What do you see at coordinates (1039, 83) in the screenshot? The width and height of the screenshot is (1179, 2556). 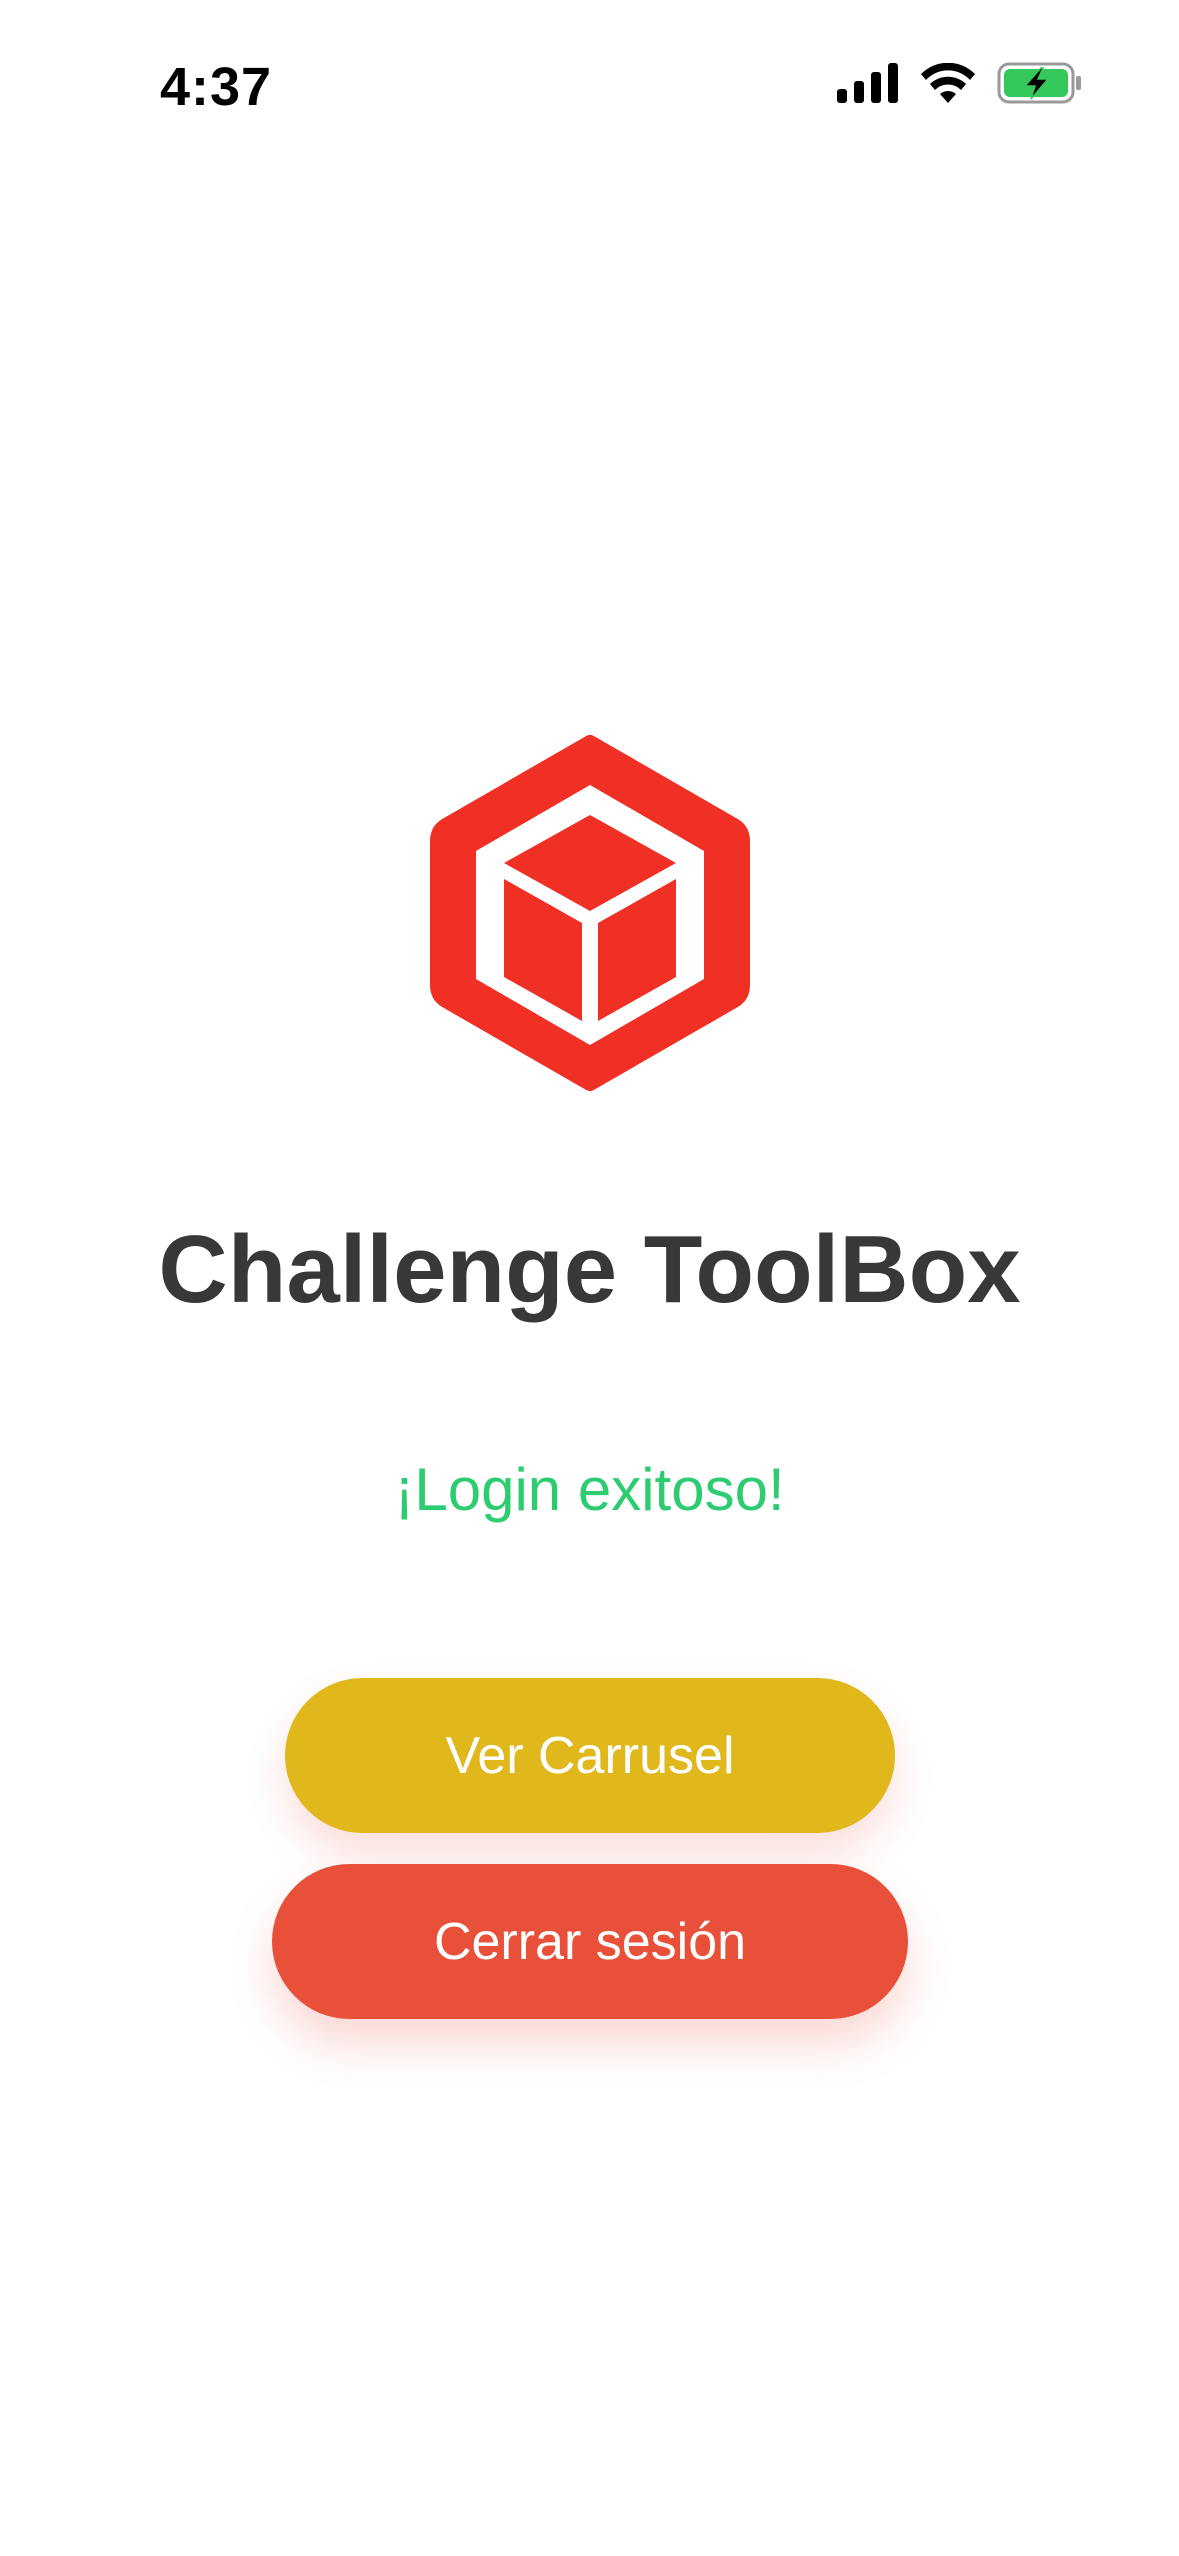 I see `battery-charging-icon` at bounding box center [1039, 83].